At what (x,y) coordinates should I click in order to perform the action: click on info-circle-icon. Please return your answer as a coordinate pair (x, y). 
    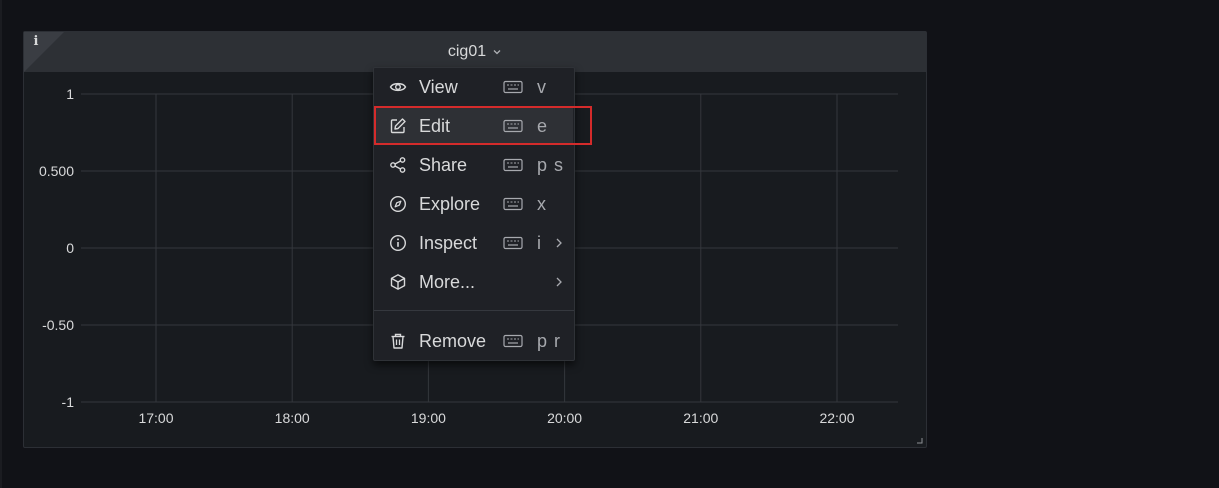
    Looking at the image, I should click on (398, 243).